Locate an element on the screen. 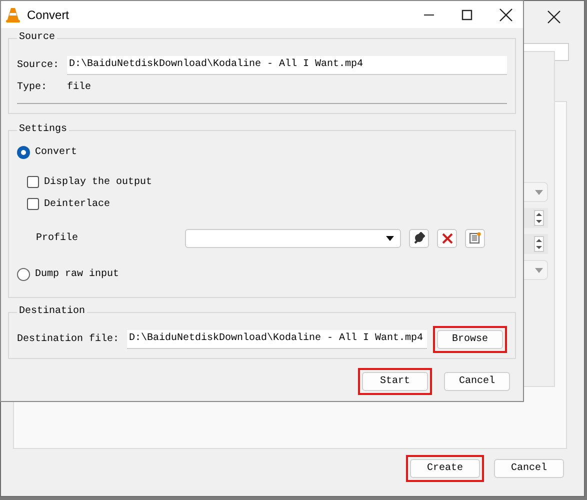 This screenshot has height=500, width=587. radio-label: Convert is located at coordinates (56, 153).